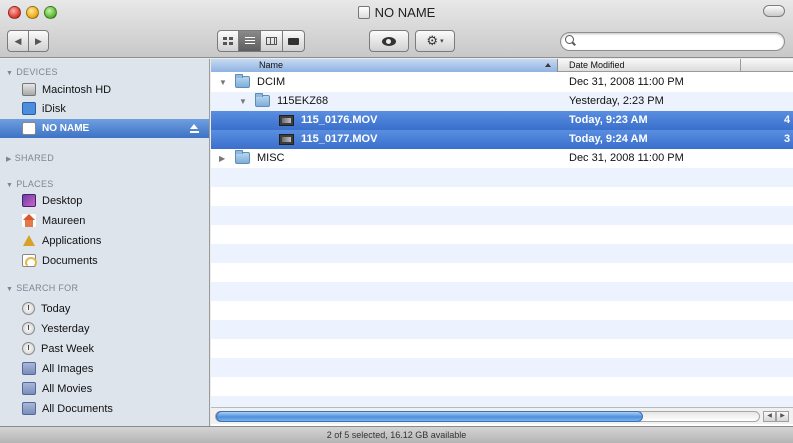 This screenshot has height=443, width=793. I want to click on home-icon, so click(29, 220).